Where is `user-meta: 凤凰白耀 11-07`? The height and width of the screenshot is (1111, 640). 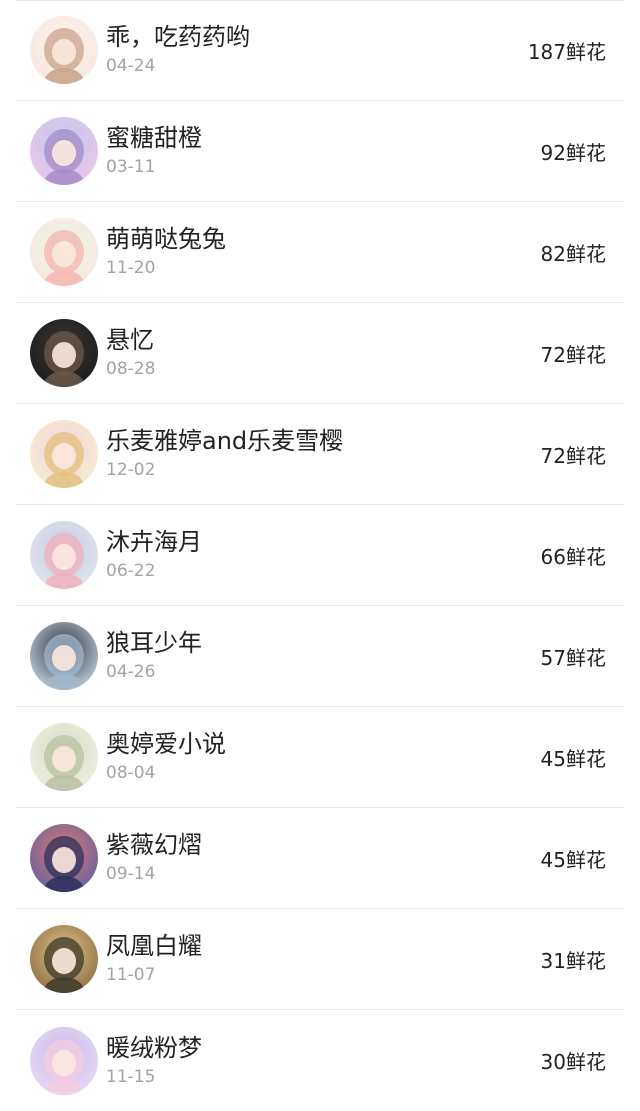 user-meta: 凤凰白耀 11-07 is located at coordinates (323, 959).